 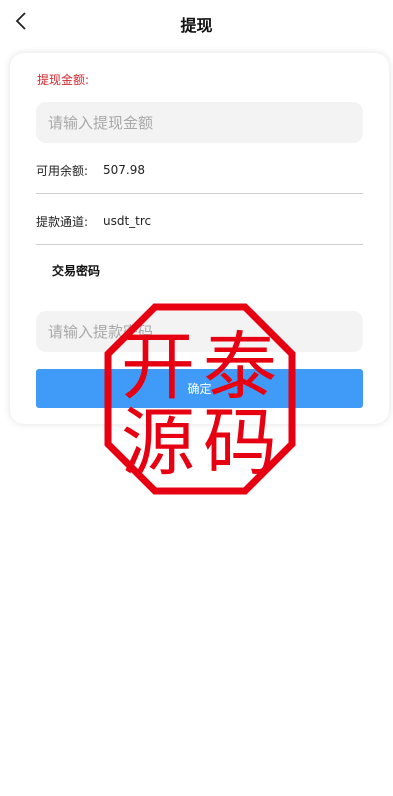 What do you see at coordinates (199, 122) in the screenshot?
I see `amount-input` at bounding box center [199, 122].